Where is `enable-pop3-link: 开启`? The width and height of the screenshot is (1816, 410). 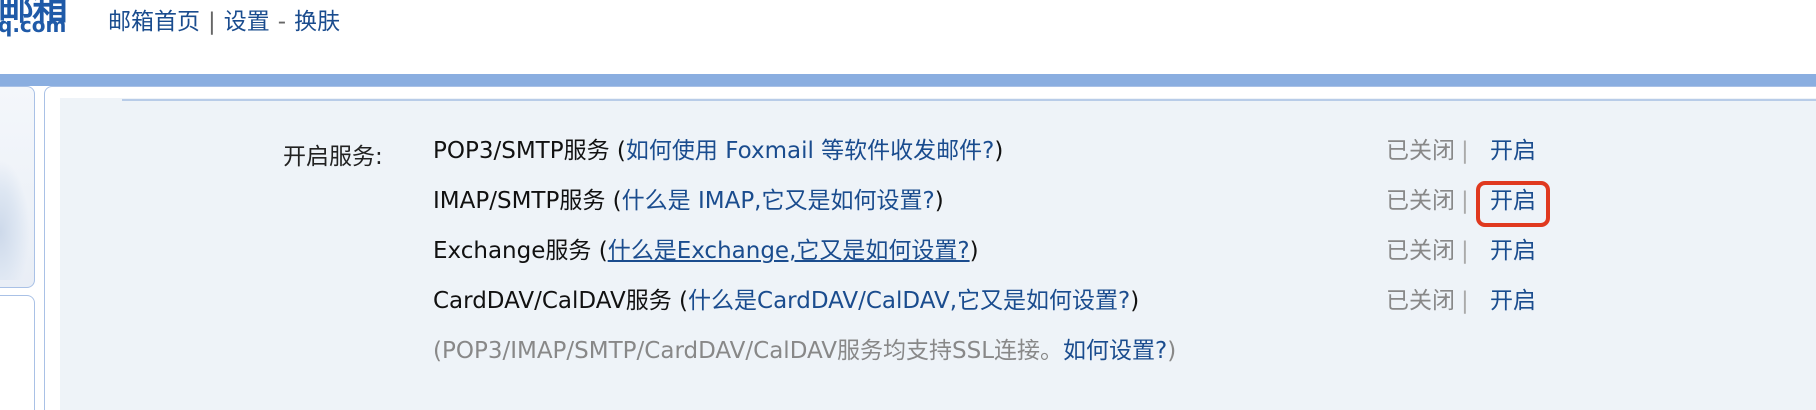 enable-pop3-link: 开启 is located at coordinates (1513, 151).